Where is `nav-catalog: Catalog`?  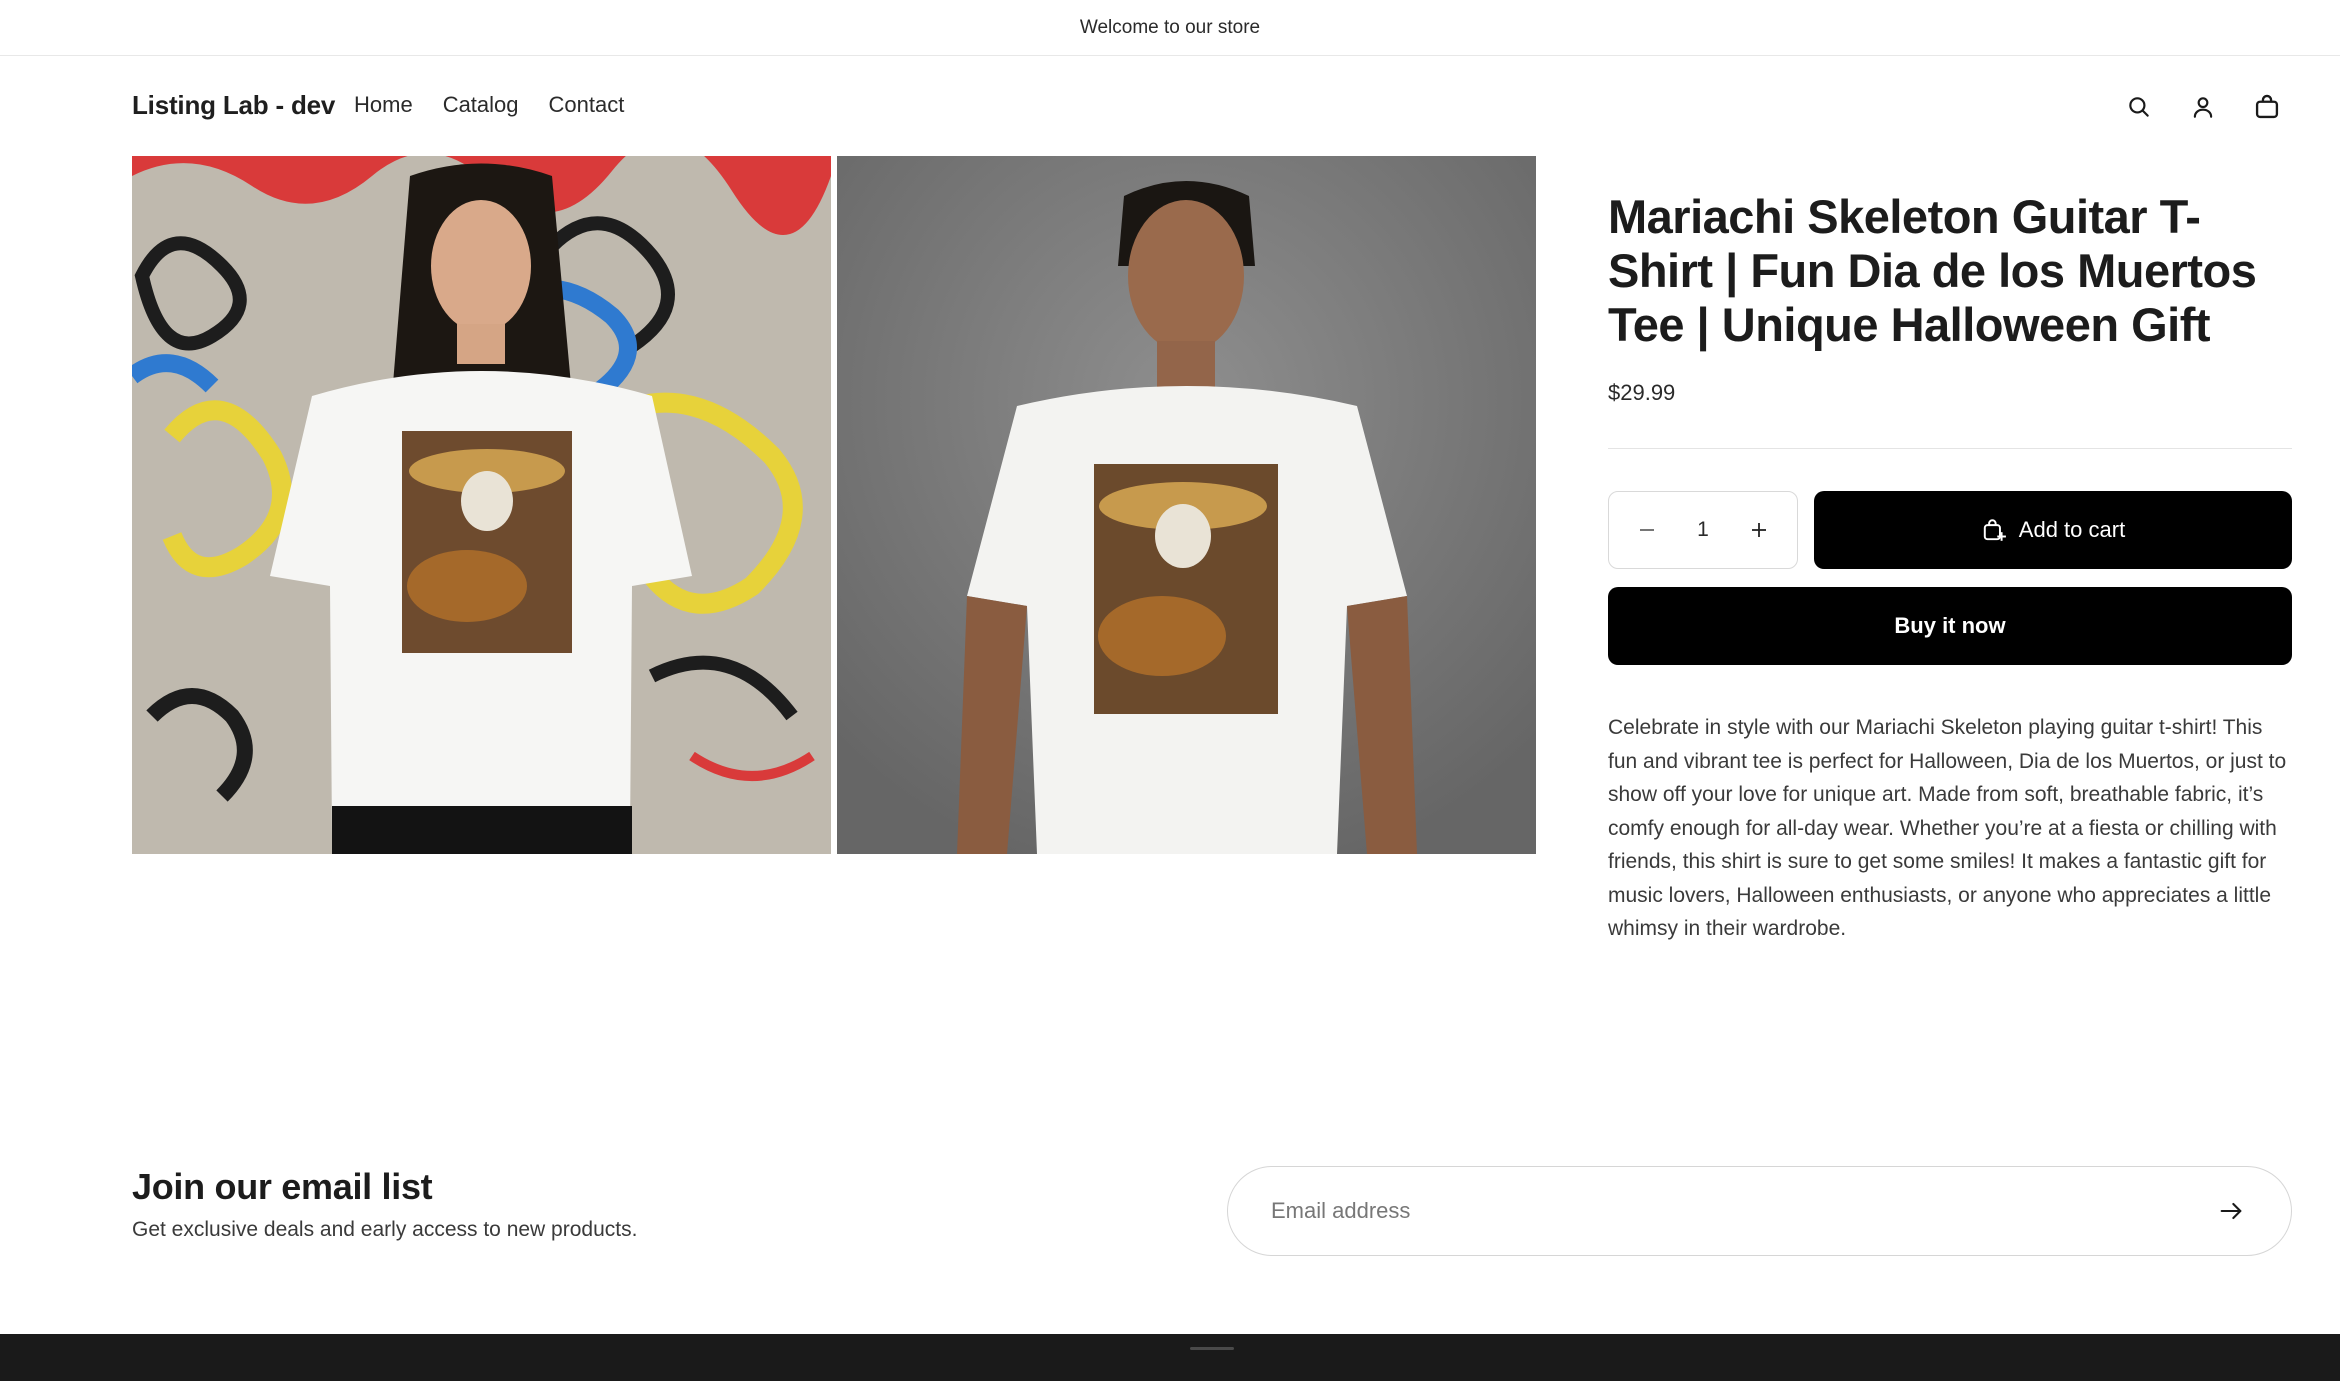 nav-catalog: Catalog is located at coordinates (481, 105).